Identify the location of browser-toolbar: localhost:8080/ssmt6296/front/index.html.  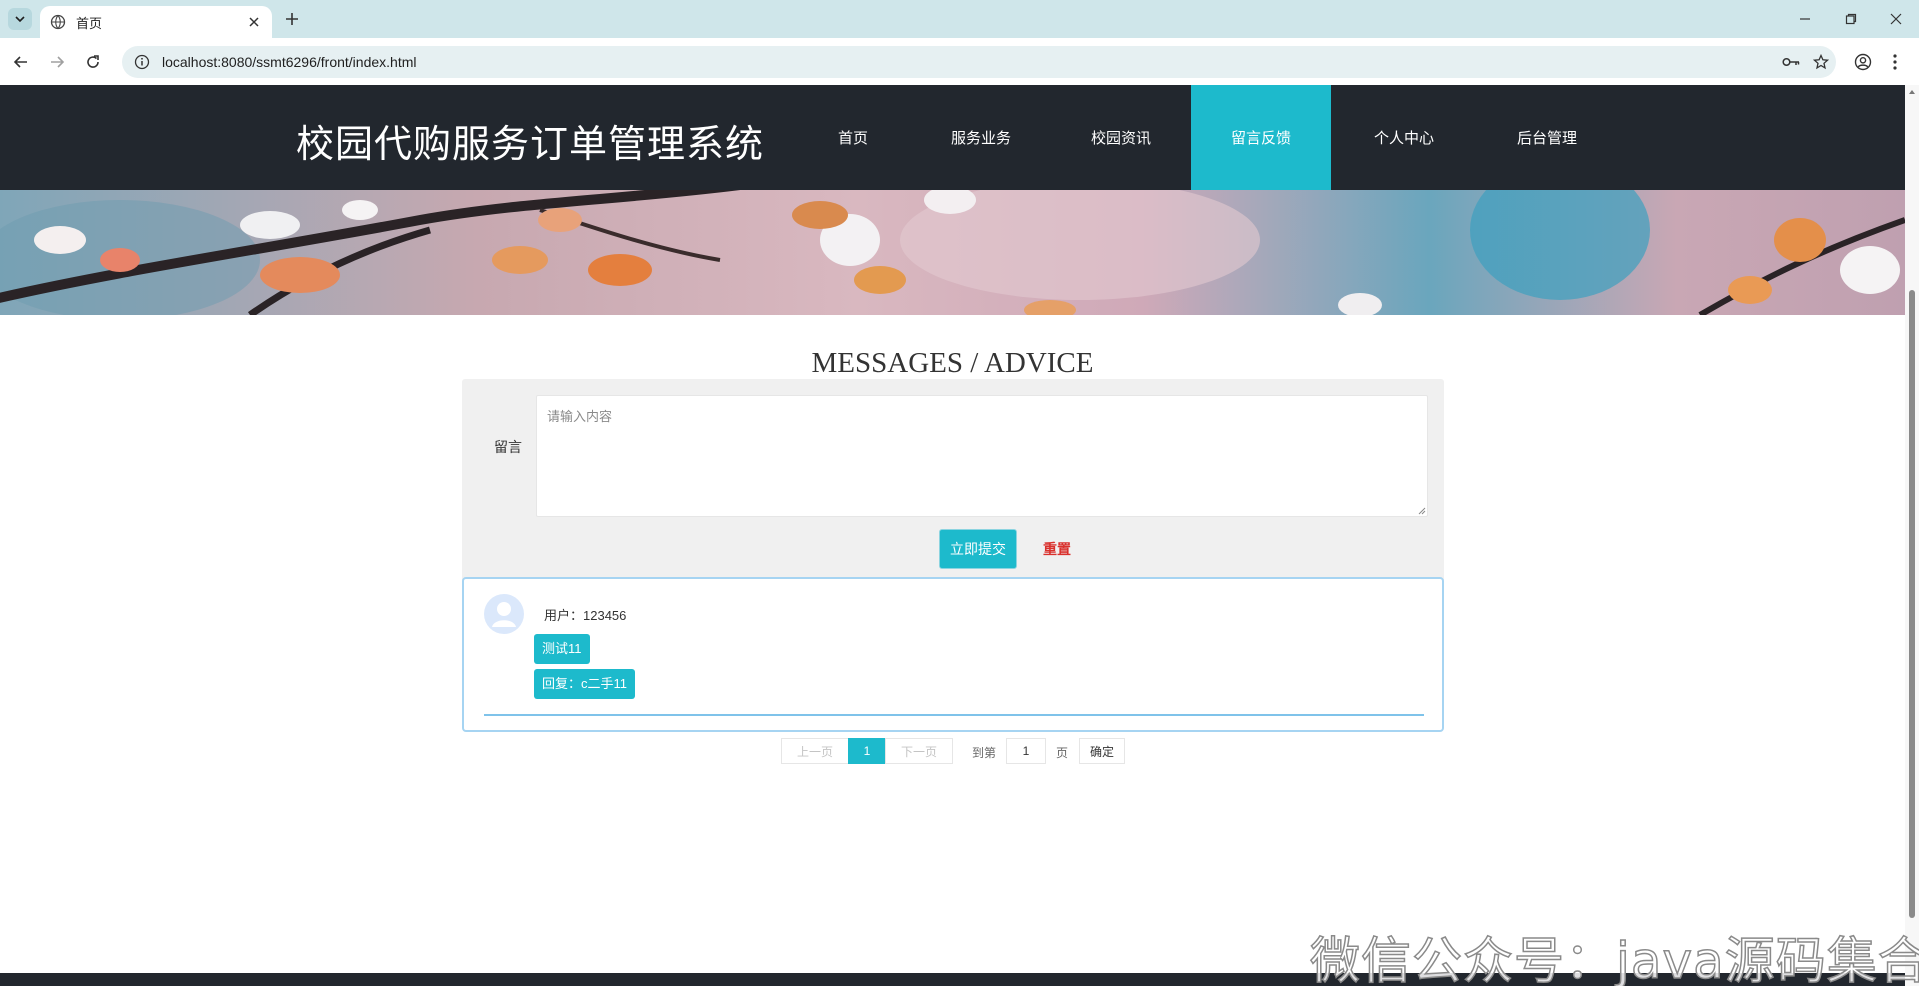
(959, 61).